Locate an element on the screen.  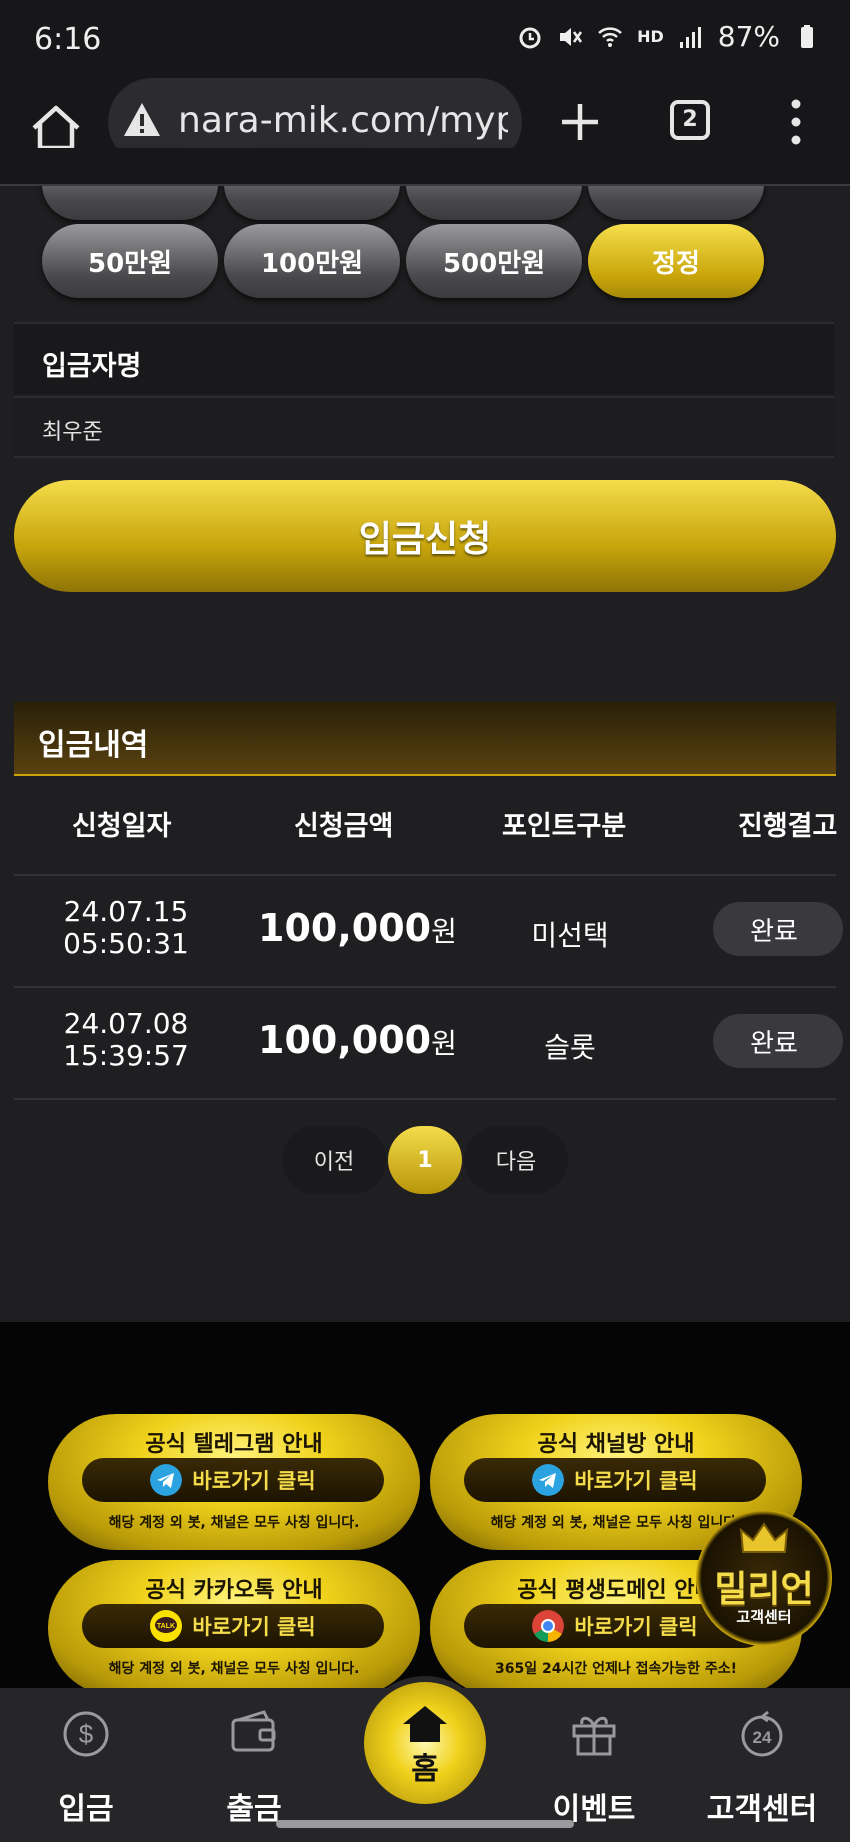
status-time: 6:16 is located at coordinates (68, 39).